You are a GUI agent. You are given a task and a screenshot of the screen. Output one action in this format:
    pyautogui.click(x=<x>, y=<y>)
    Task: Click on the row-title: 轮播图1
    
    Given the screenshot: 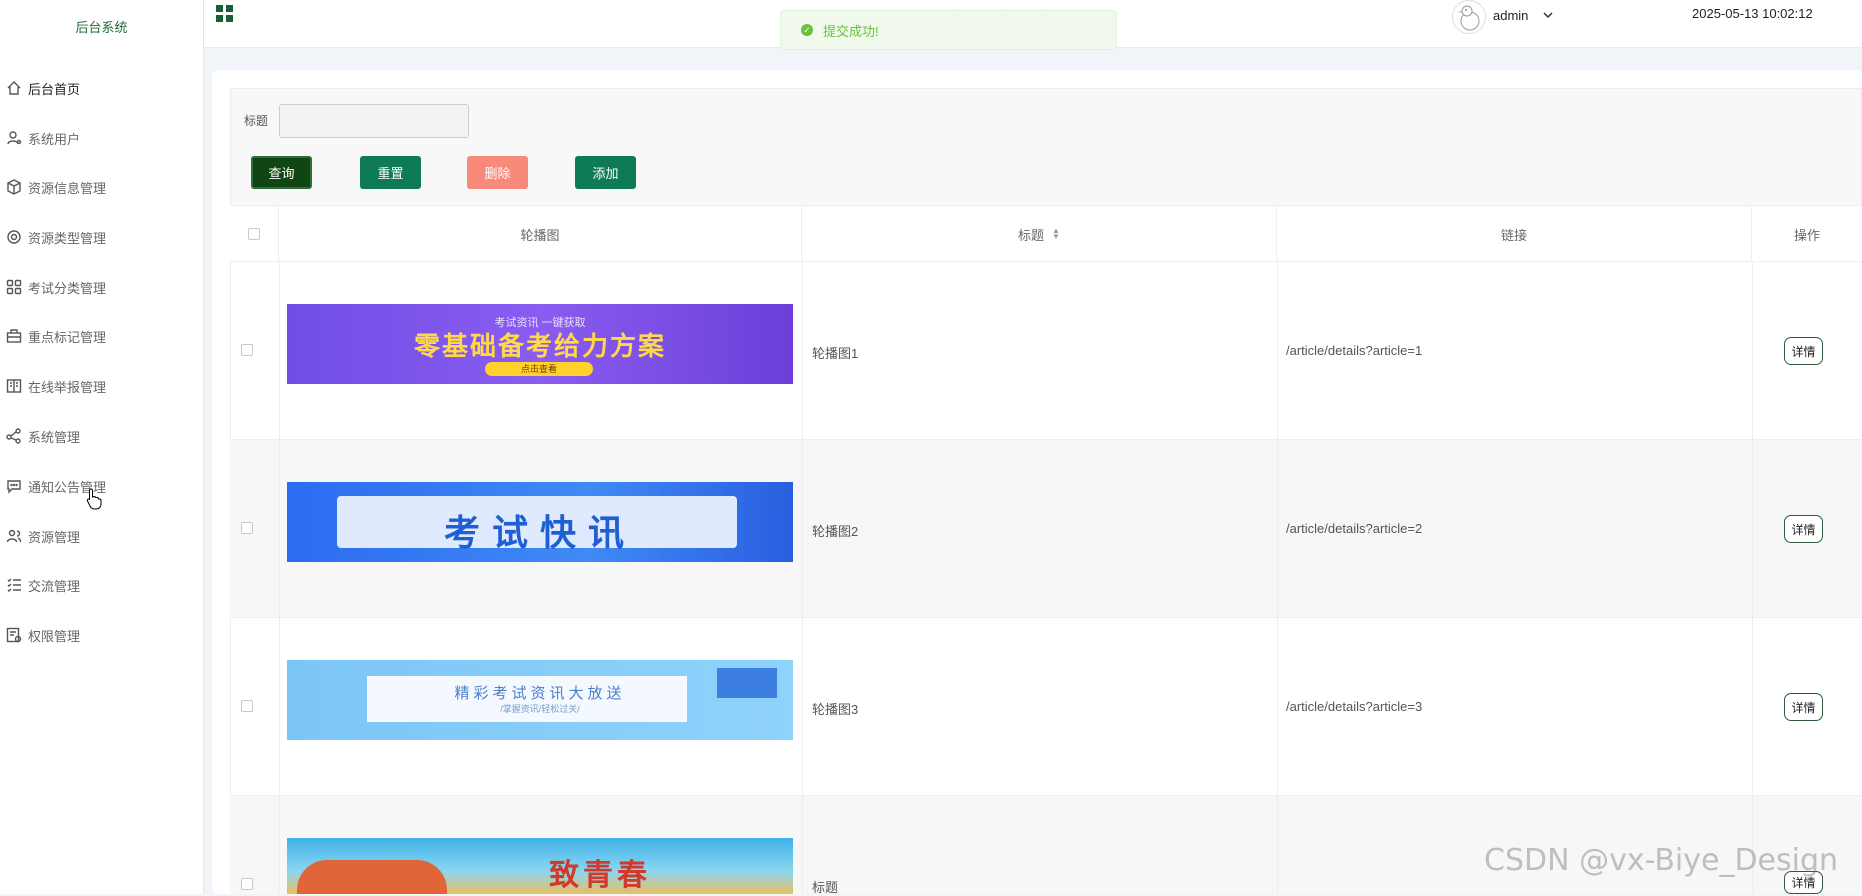 What is the action you would take?
    pyautogui.click(x=835, y=353)
    